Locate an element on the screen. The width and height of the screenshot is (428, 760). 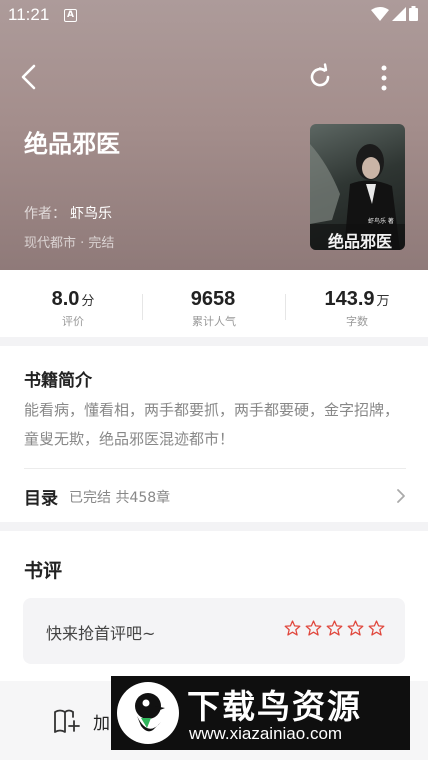
stat-rating: 8.0 分 评价 is located at coordinates (73, 308).